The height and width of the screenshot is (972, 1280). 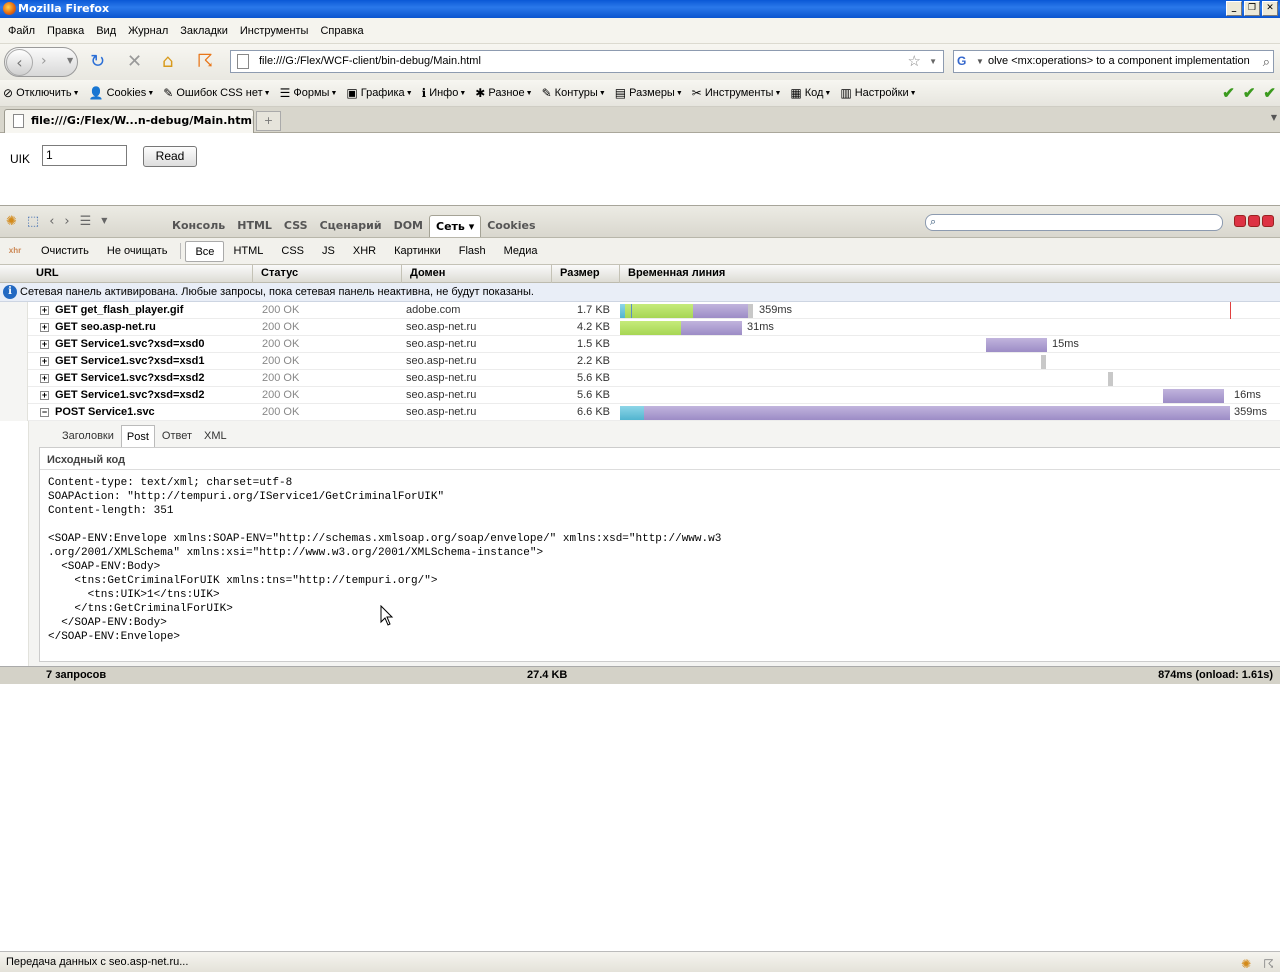 I want to click on col-status: Статус, so click(x=327, y=274).